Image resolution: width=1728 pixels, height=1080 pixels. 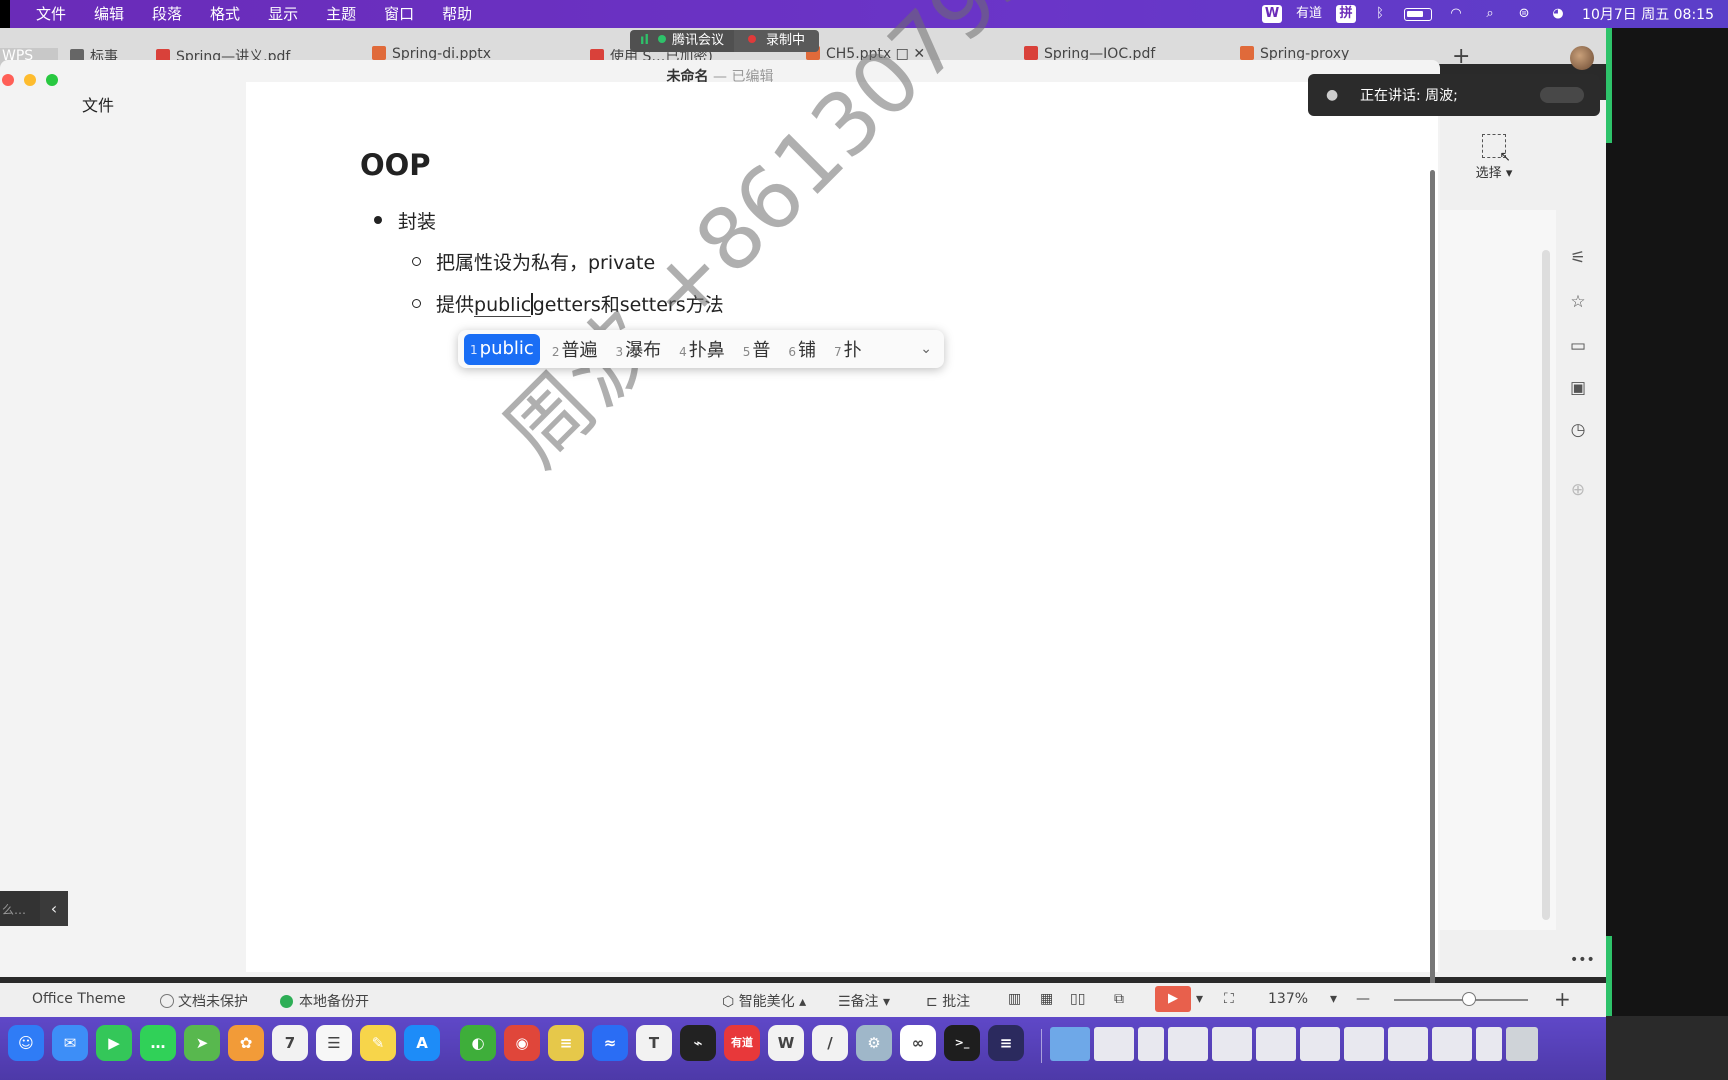 I want to click on new-tab-button: +, so click(x=1461, y=56).